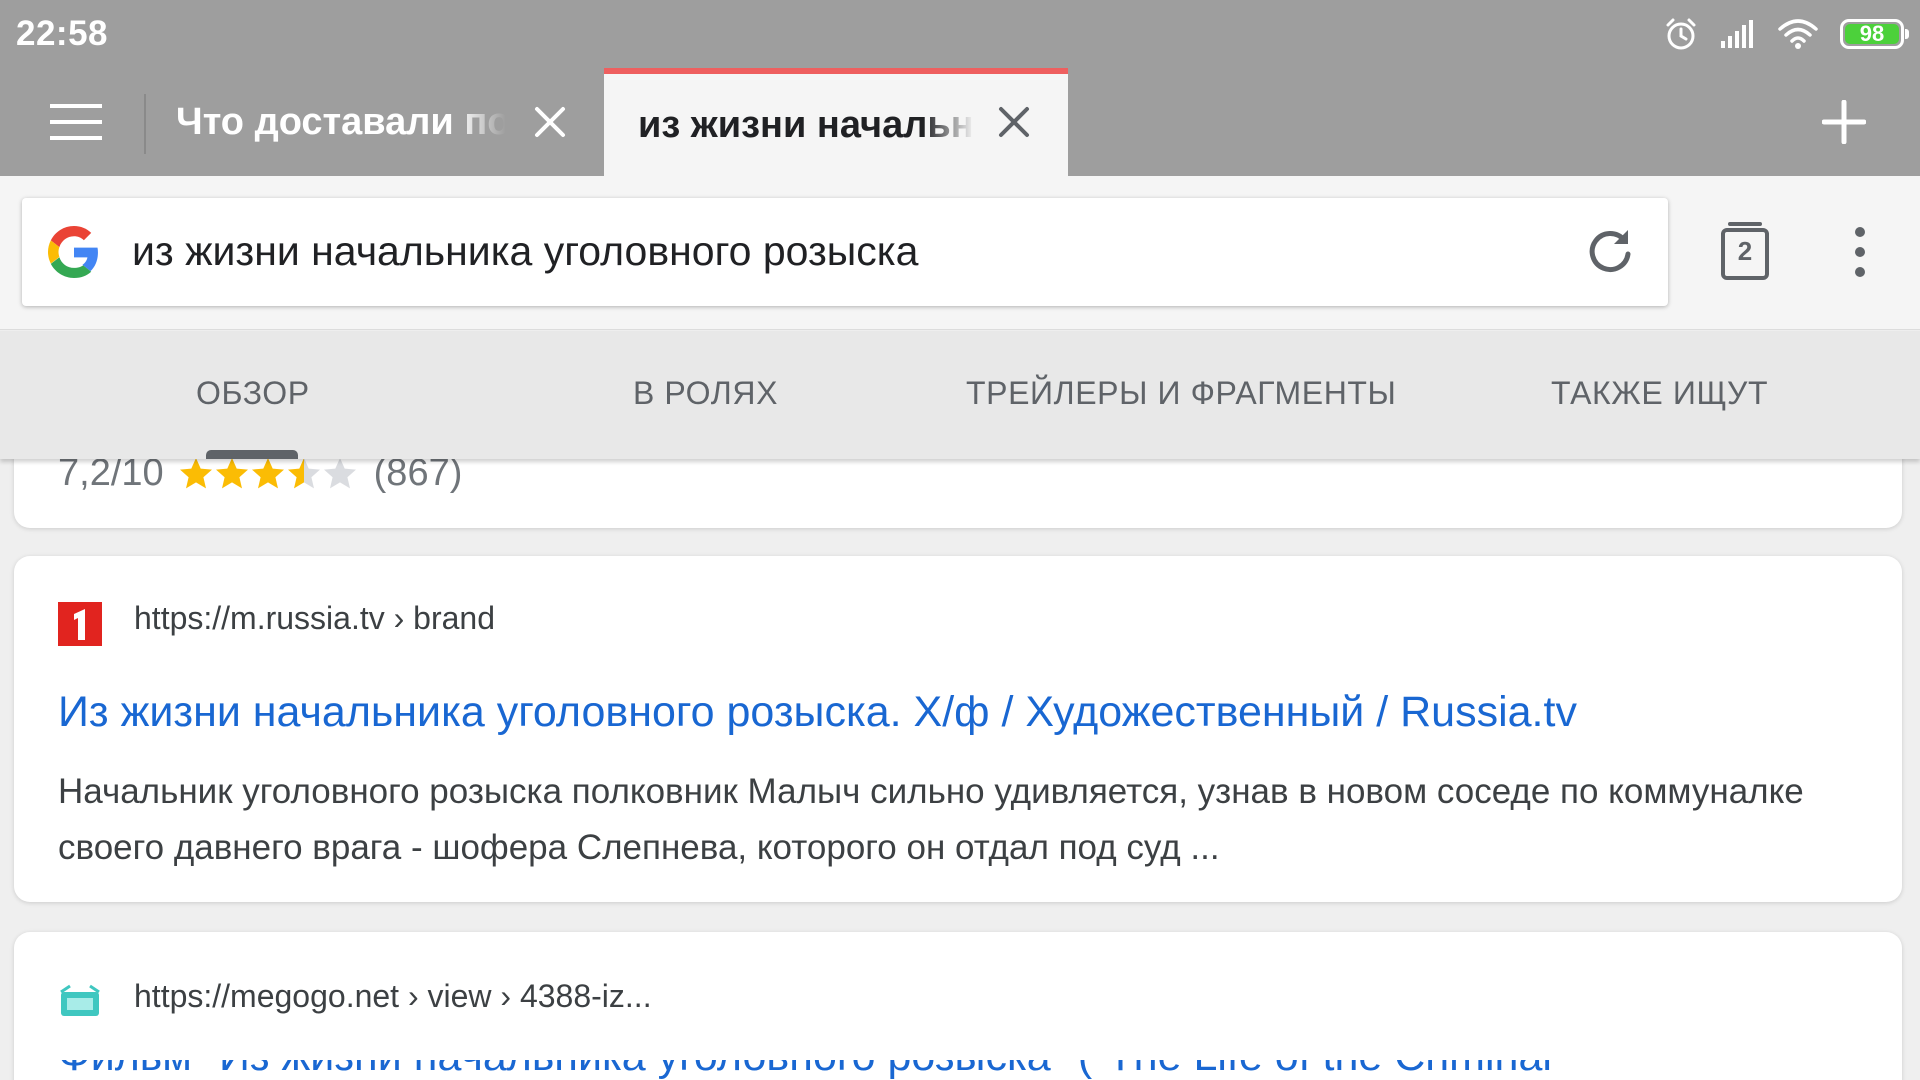 The image size is (1920, 1080). I want to click on tab-strip: Что доставали по из жизни начальника, so click(960, 122).